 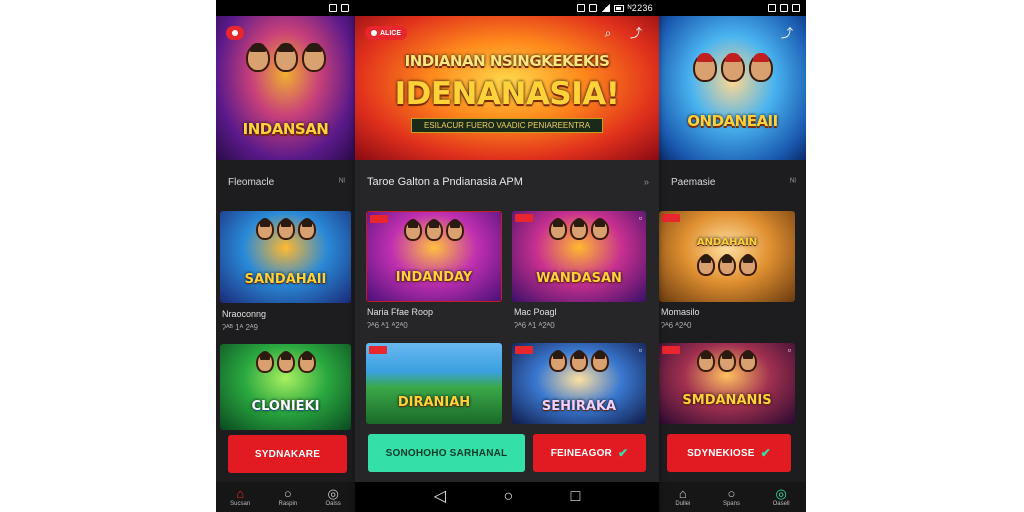 I want to click on card-art-title: SANDAHAII, so click(x=285, y=279).